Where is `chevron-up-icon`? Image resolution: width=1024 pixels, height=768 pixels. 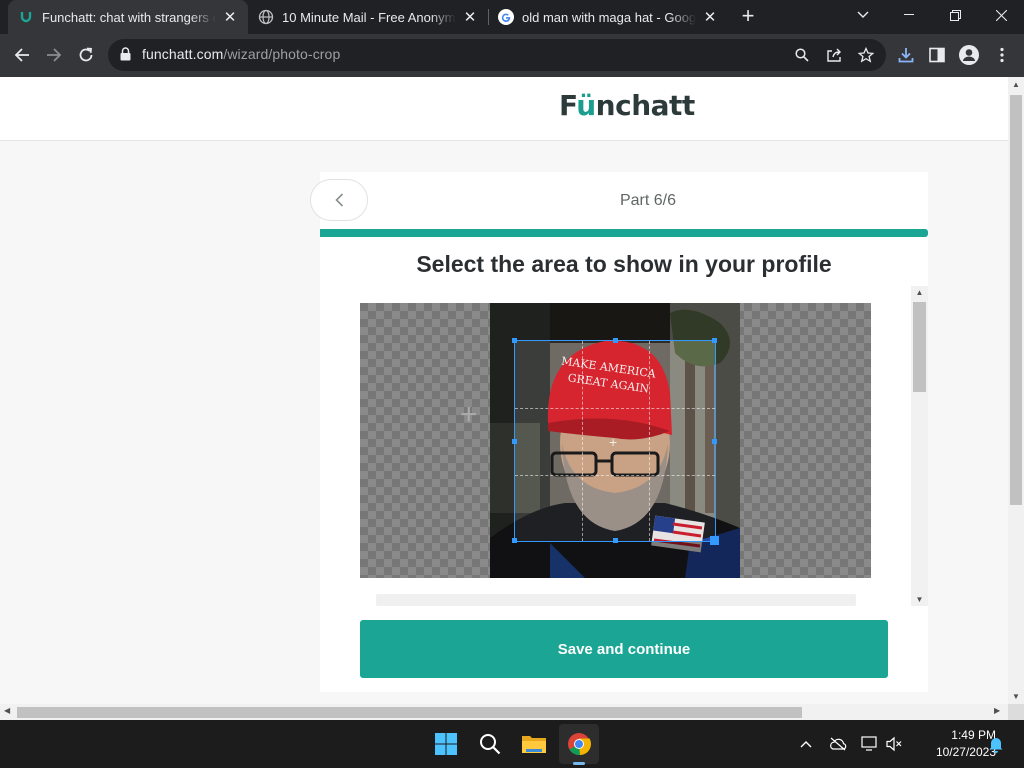
chevron-up-icon is located at coordinates (806, 744).